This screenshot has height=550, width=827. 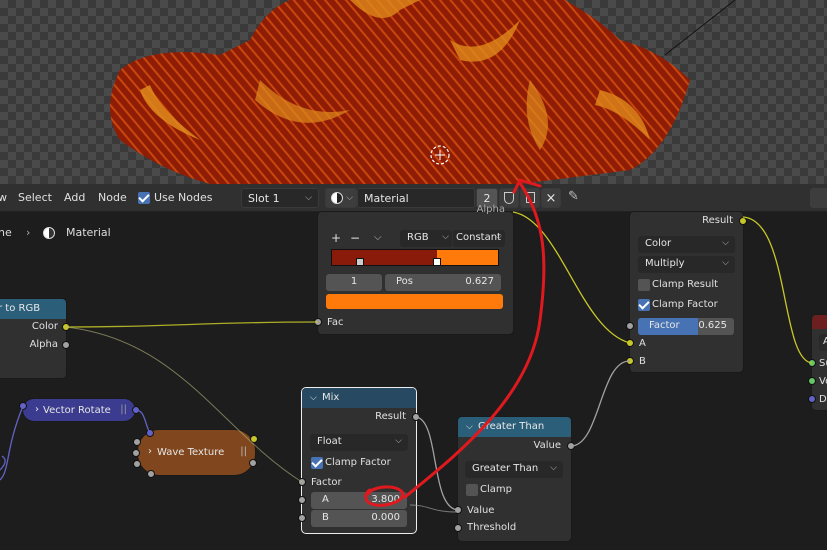 What do you see at coordinates (264, 198) in the screenshot?
I see `slot-value: Slot 1` at bounding box center [264, 198].